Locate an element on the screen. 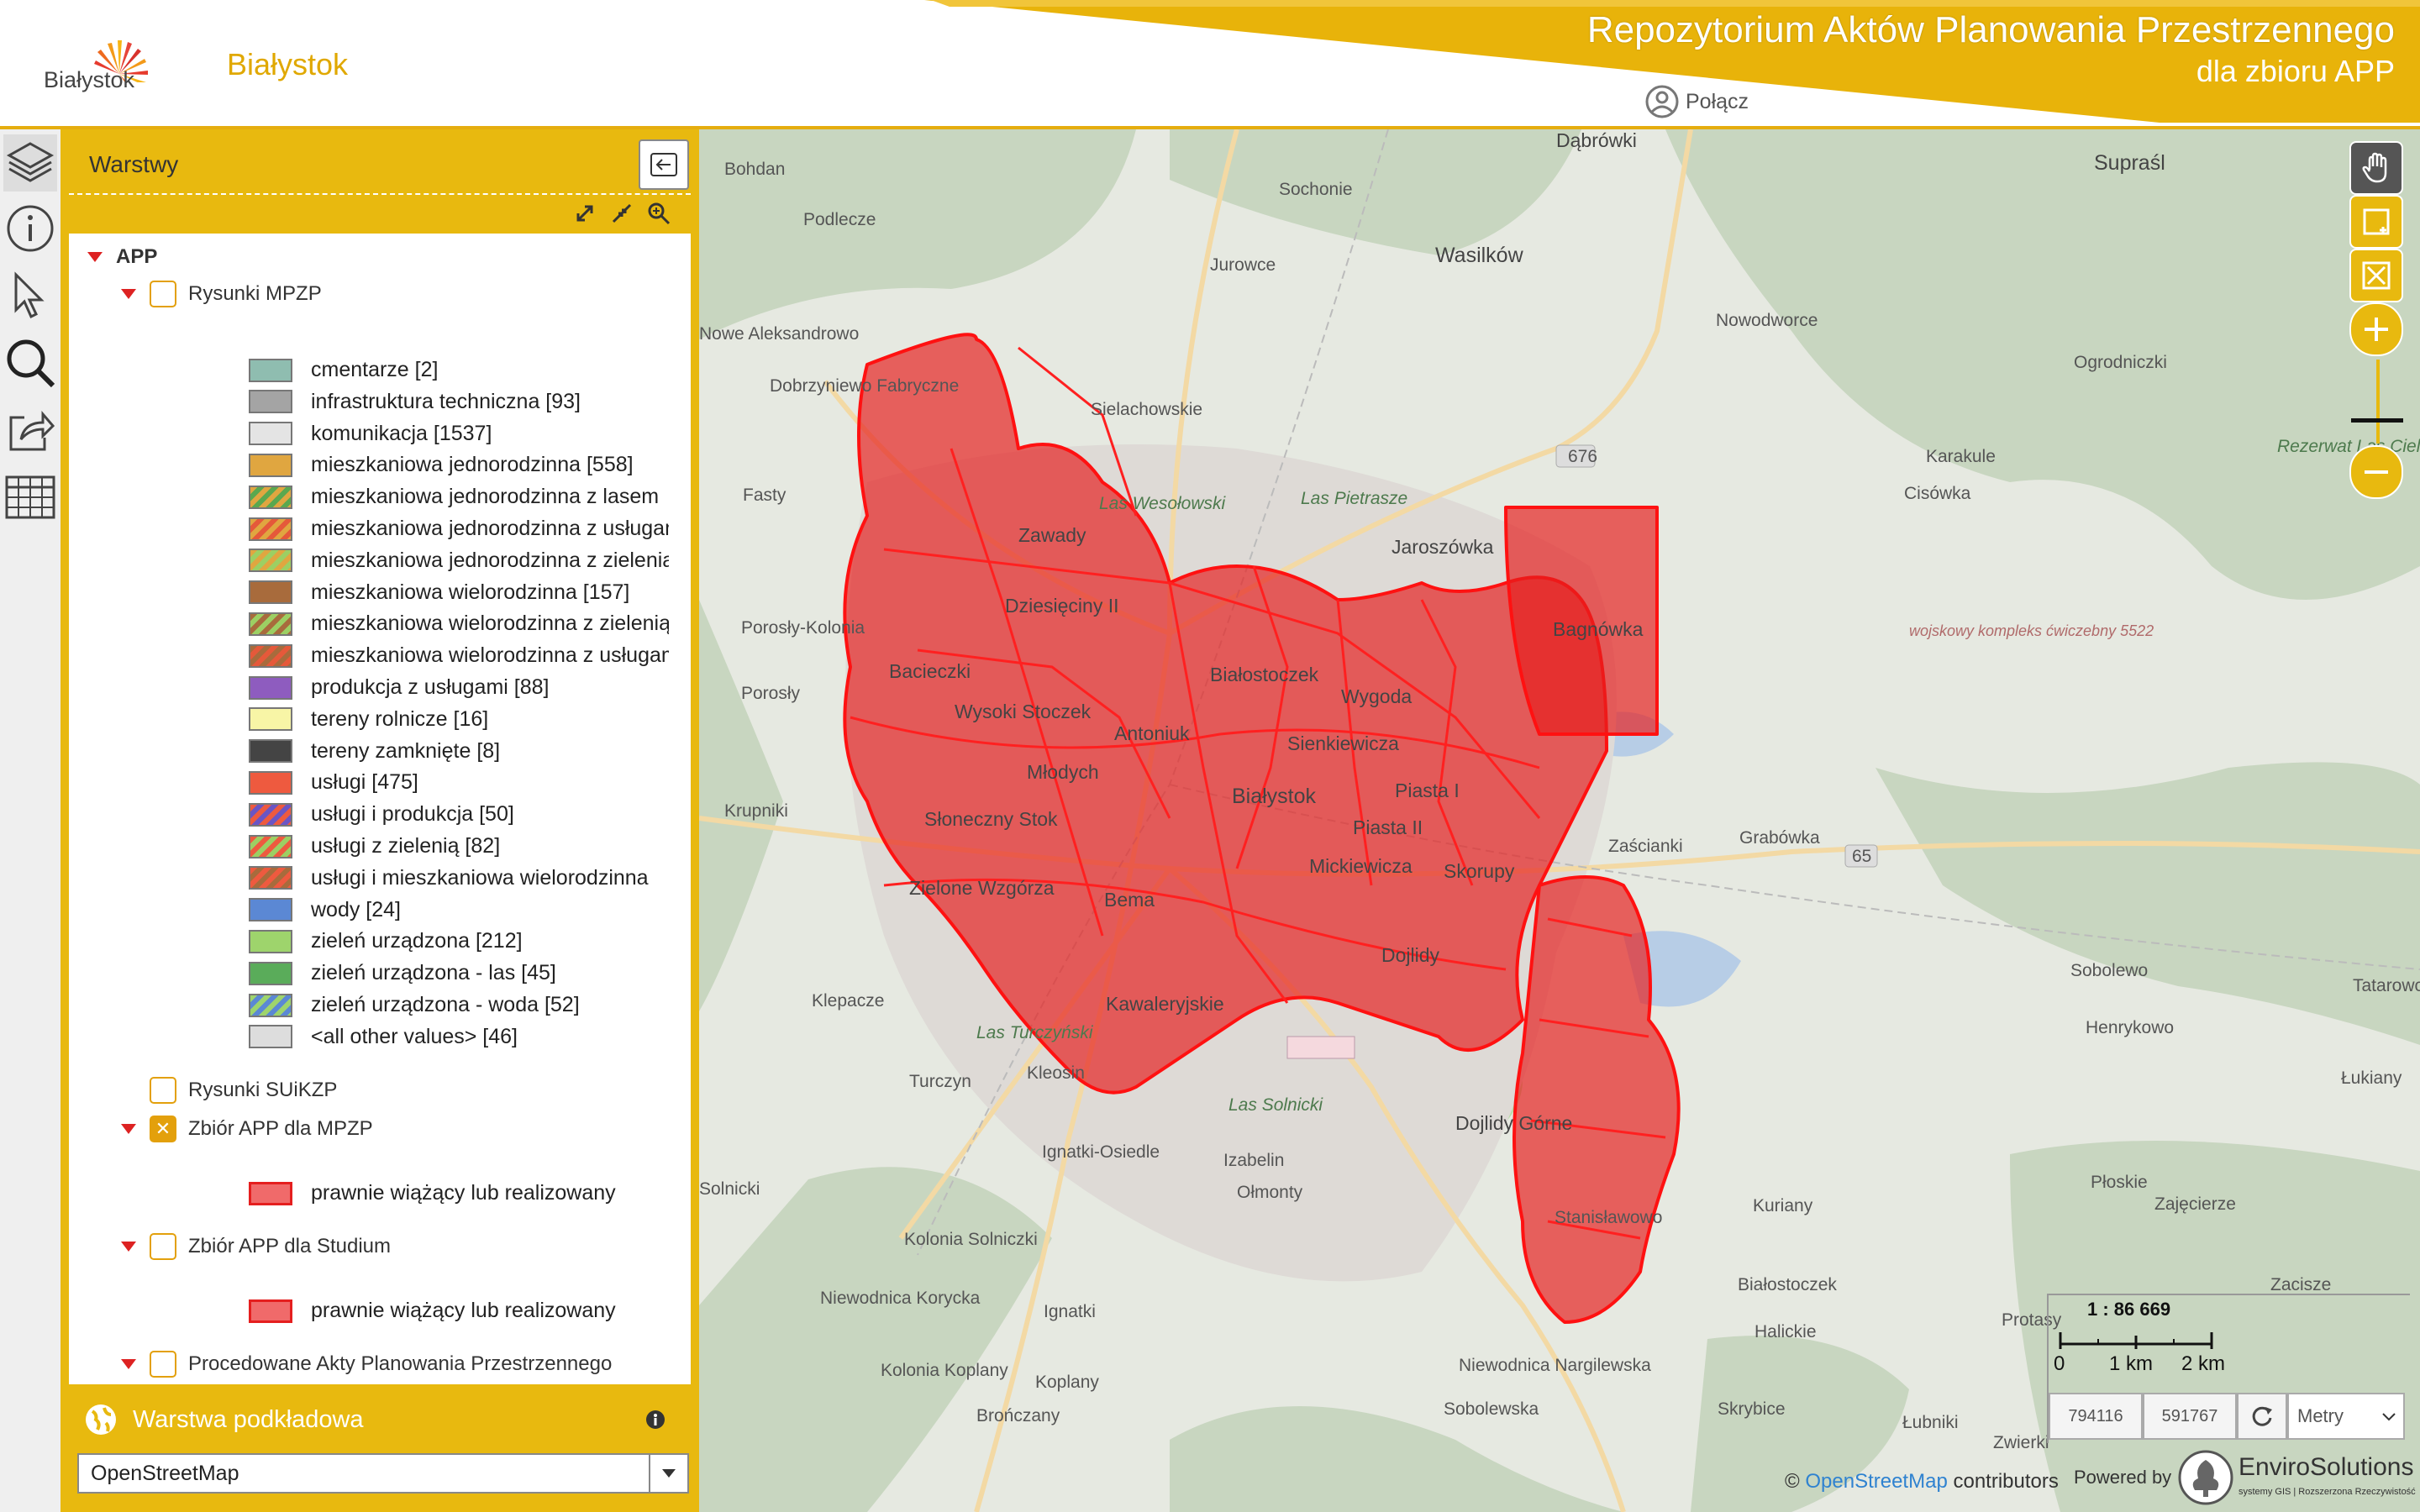  attribute-table-button is located at coordinates (30, 497).